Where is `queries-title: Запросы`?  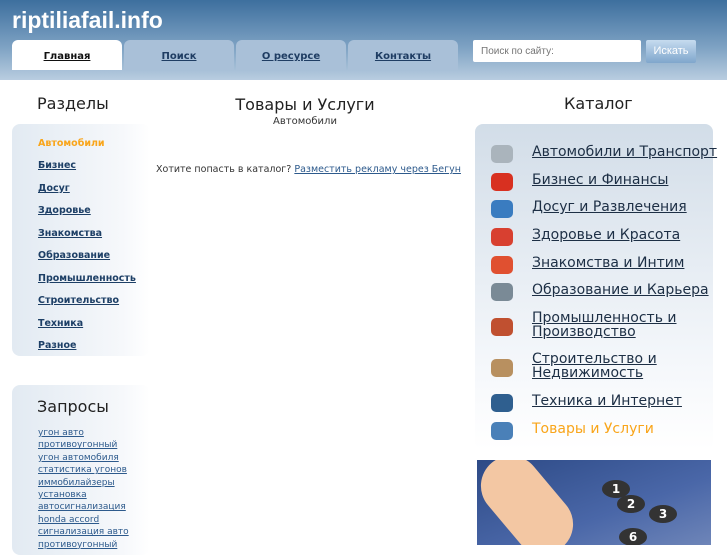
queries-title: Запросы is located at coordinates (73, 406).